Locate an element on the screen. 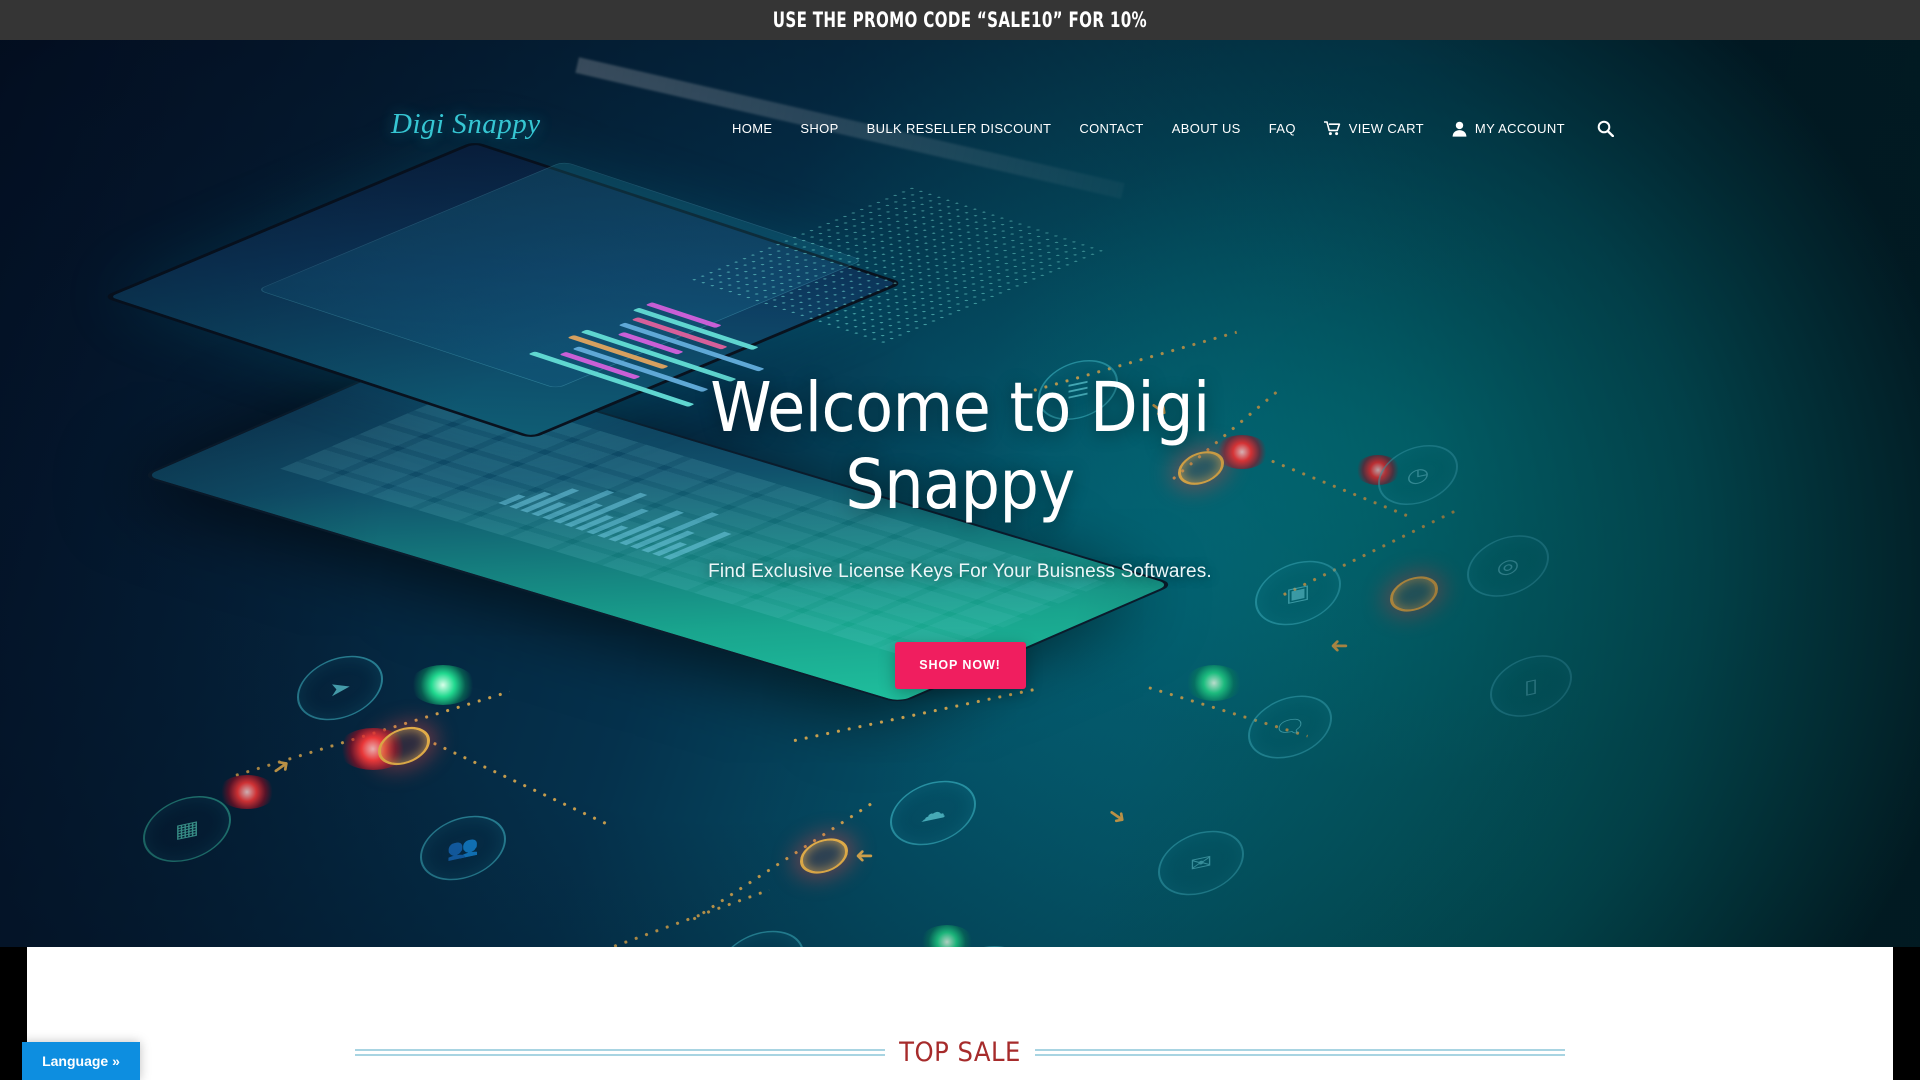  section-title: TOP SALE is located at coordinates (960, 1052).